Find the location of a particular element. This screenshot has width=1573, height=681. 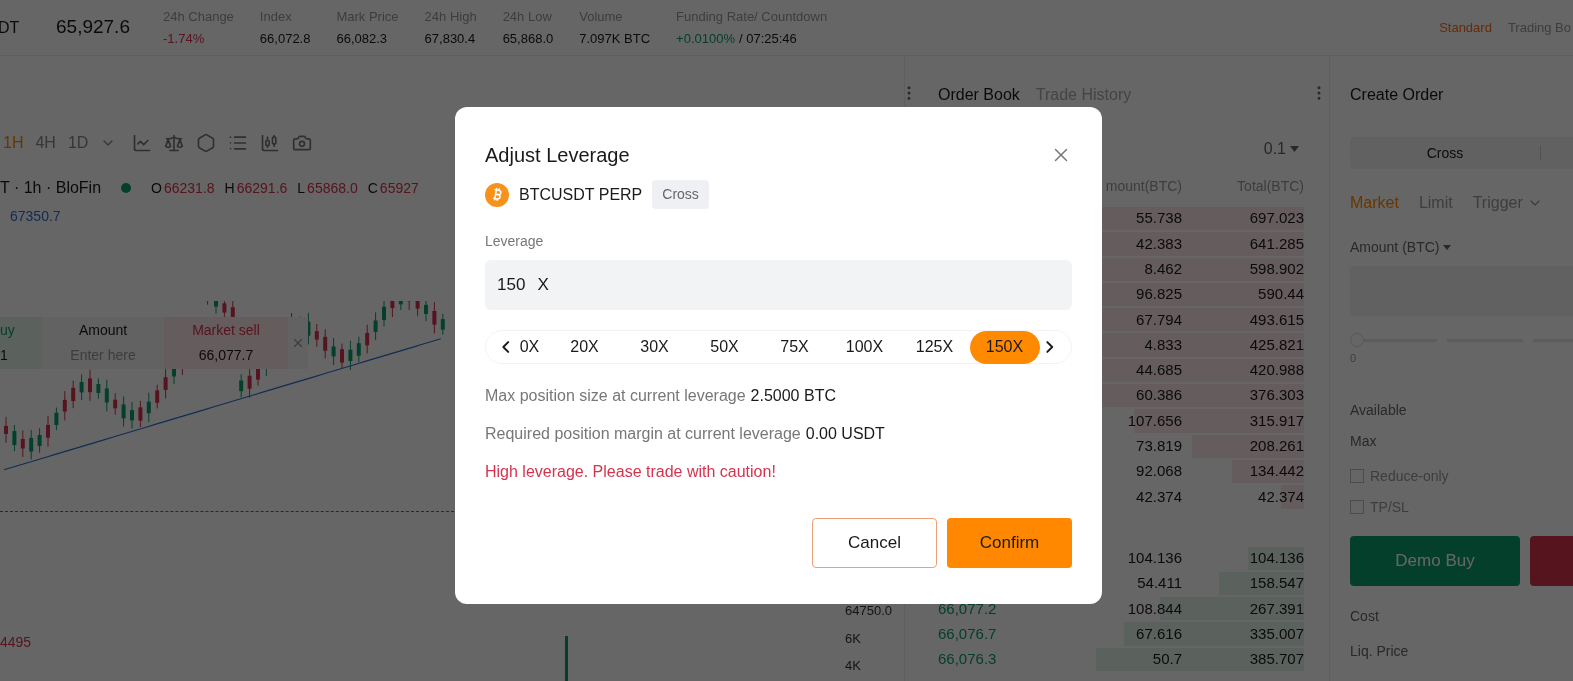

leverage-preset: 0X is located at coordinates (529, 347).